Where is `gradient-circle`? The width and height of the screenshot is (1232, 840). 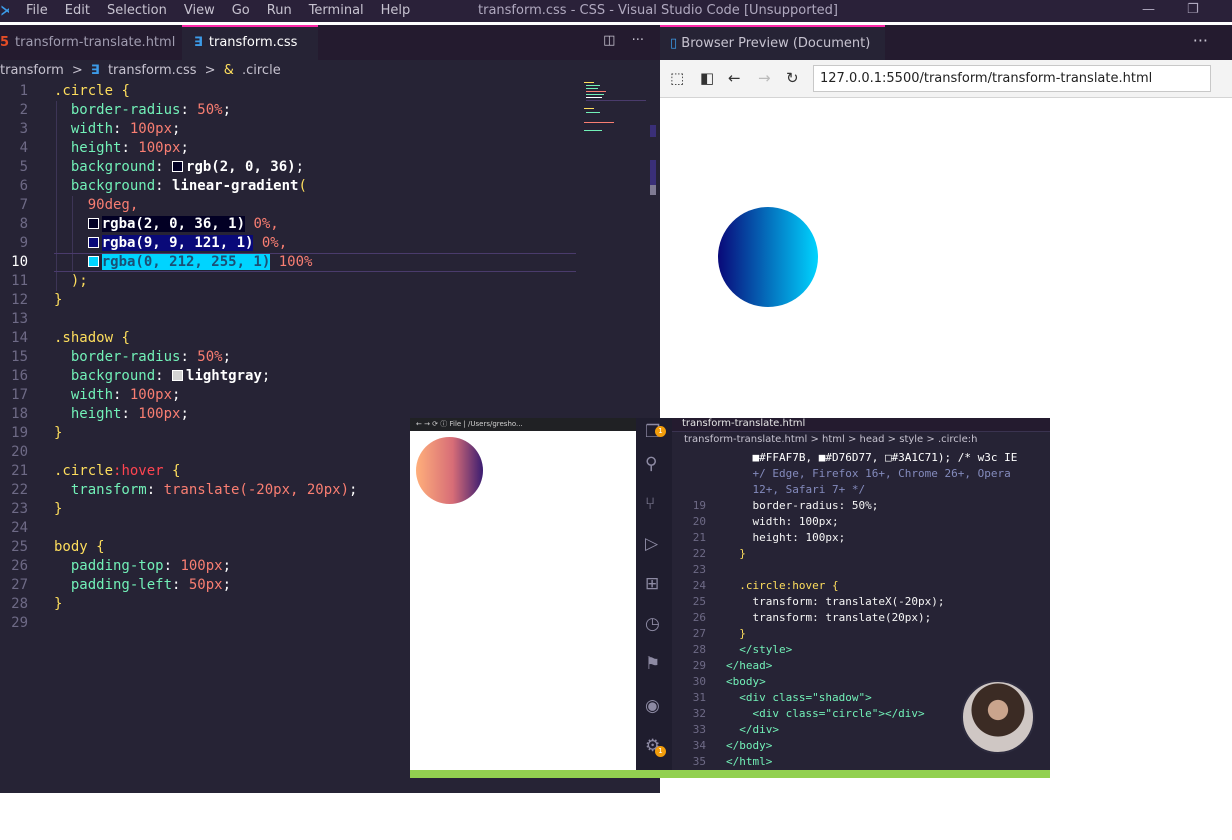 gradient-circle is located at coordinates (768, 257).